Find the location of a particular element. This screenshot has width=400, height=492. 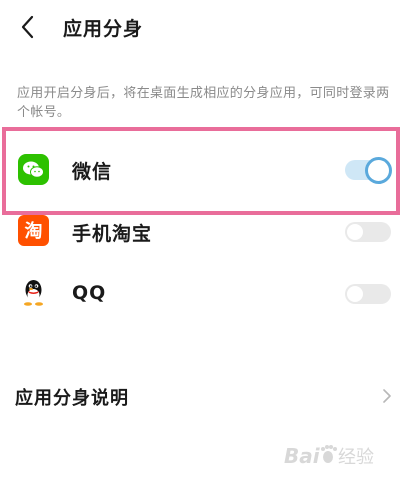

back-button is located at coordinates (29, 27).